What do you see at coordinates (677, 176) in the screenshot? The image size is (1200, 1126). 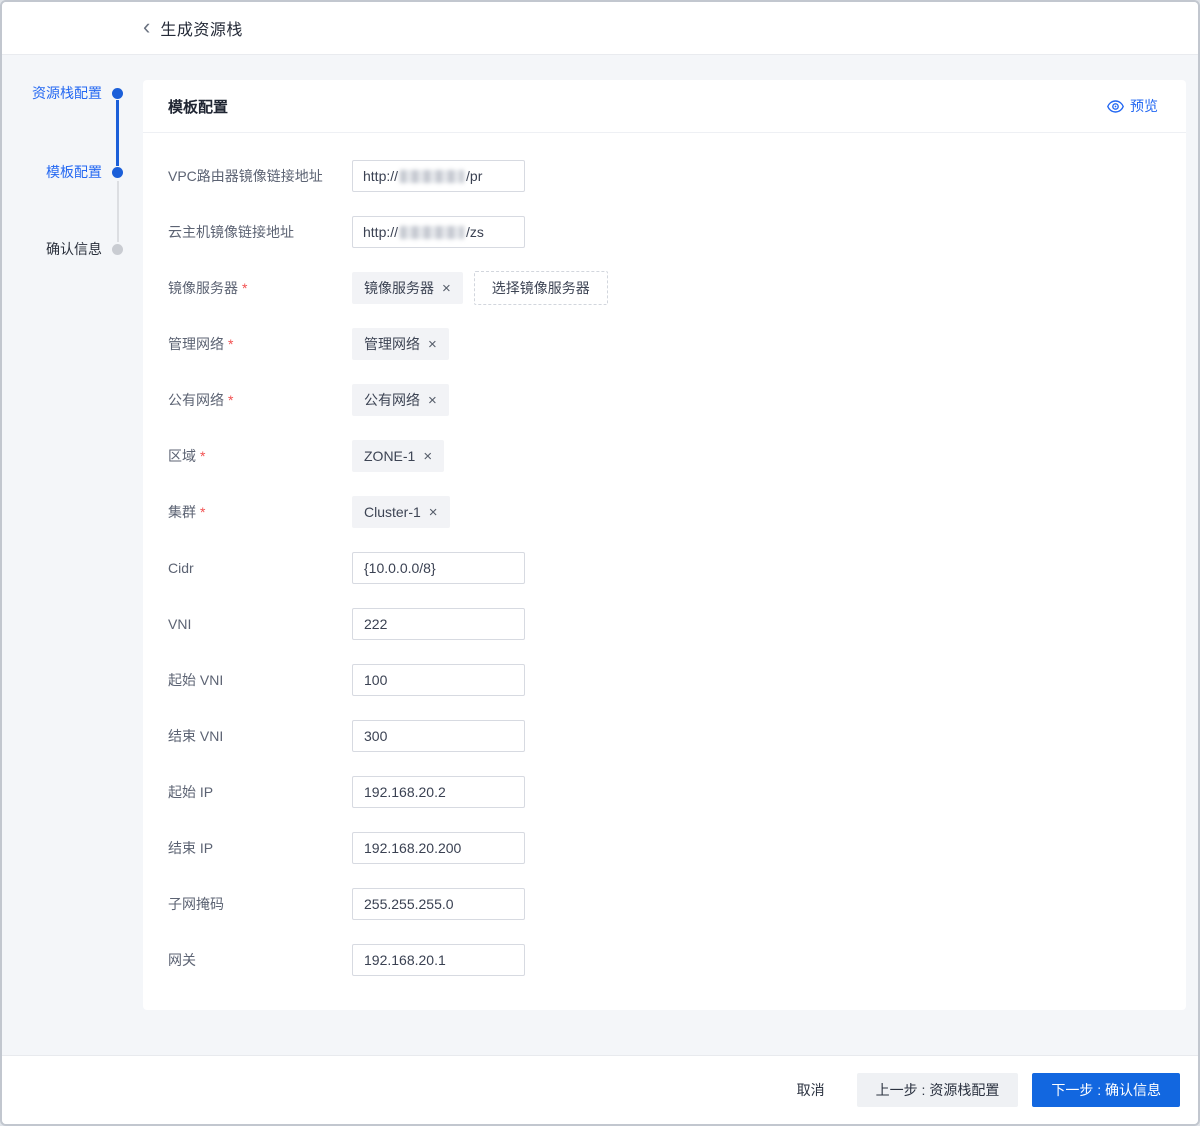 I see `form-row-vpc-router-image-url: VPC路由器镜像链接地址 http:// /pr` at bounding box center [677, 176].